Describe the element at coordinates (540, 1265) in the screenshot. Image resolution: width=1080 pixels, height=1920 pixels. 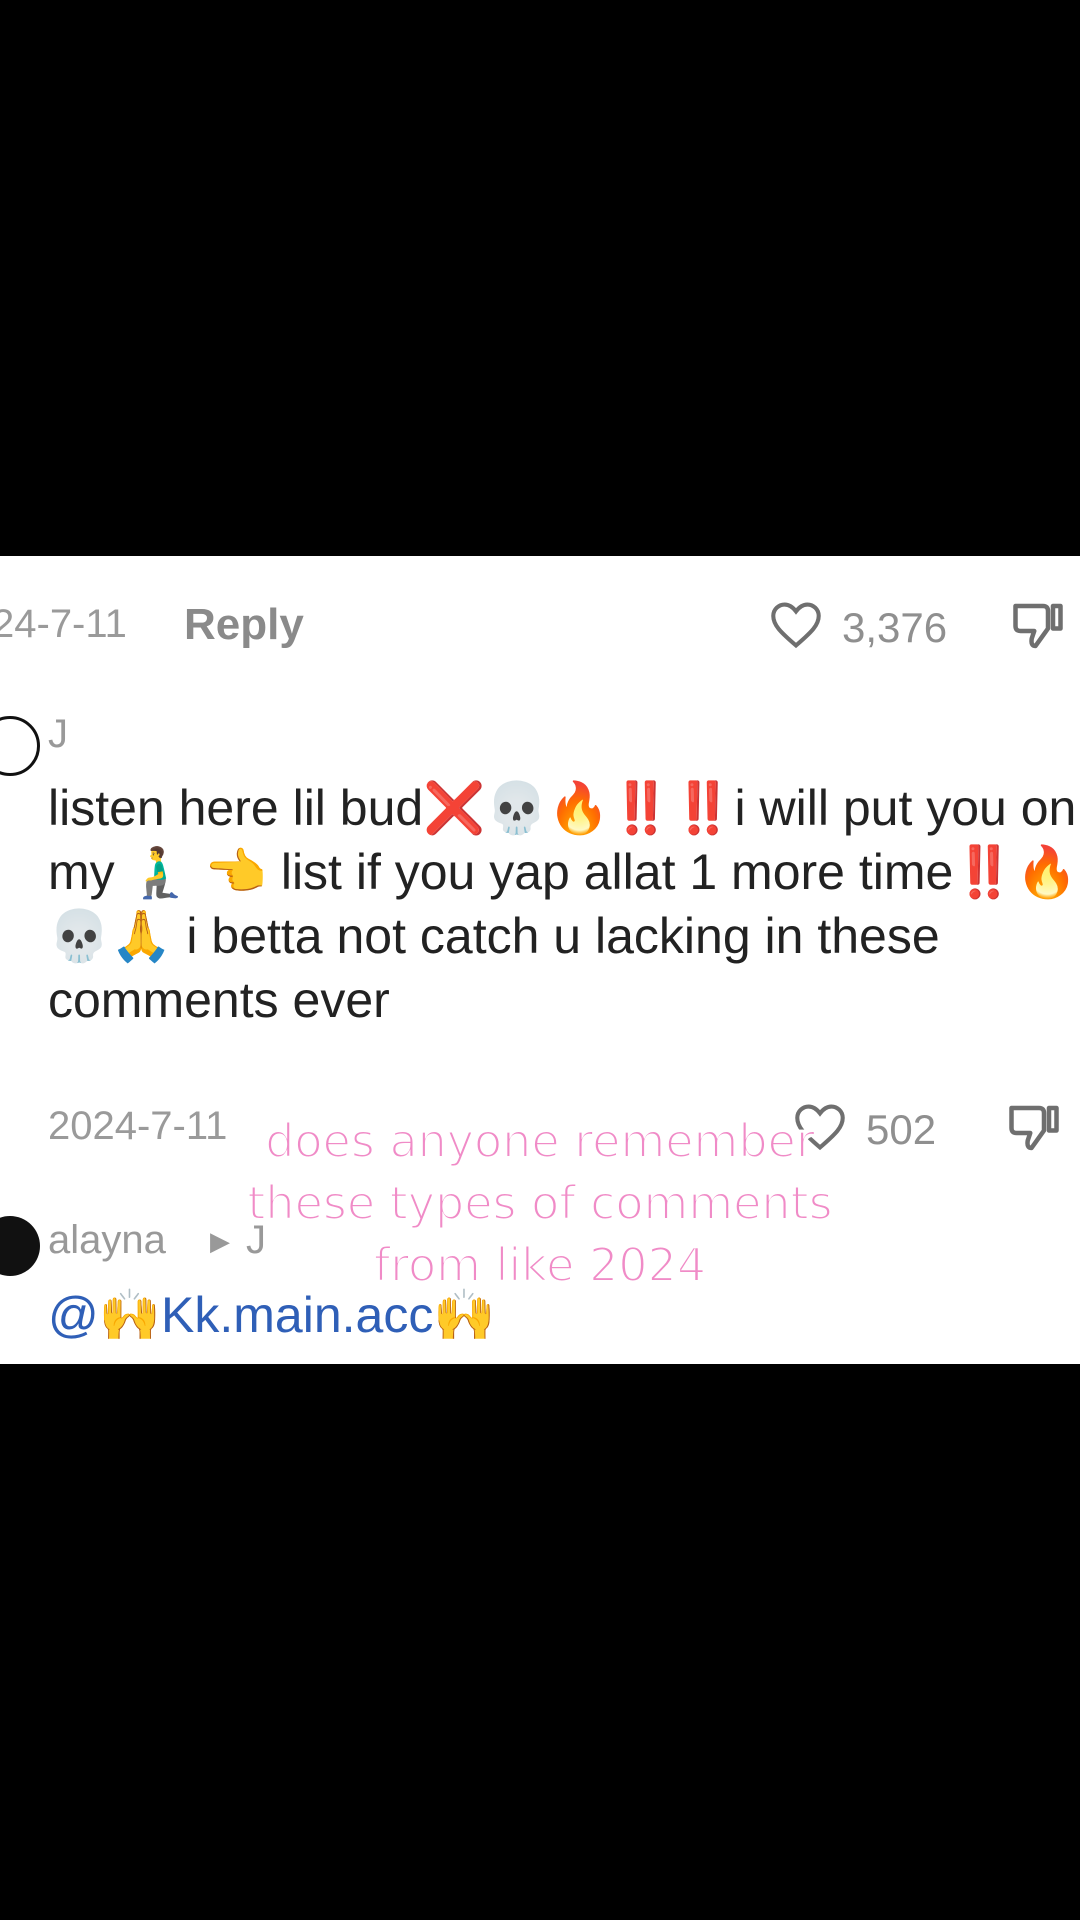
I see `caption-line: from like 2024` at that location.